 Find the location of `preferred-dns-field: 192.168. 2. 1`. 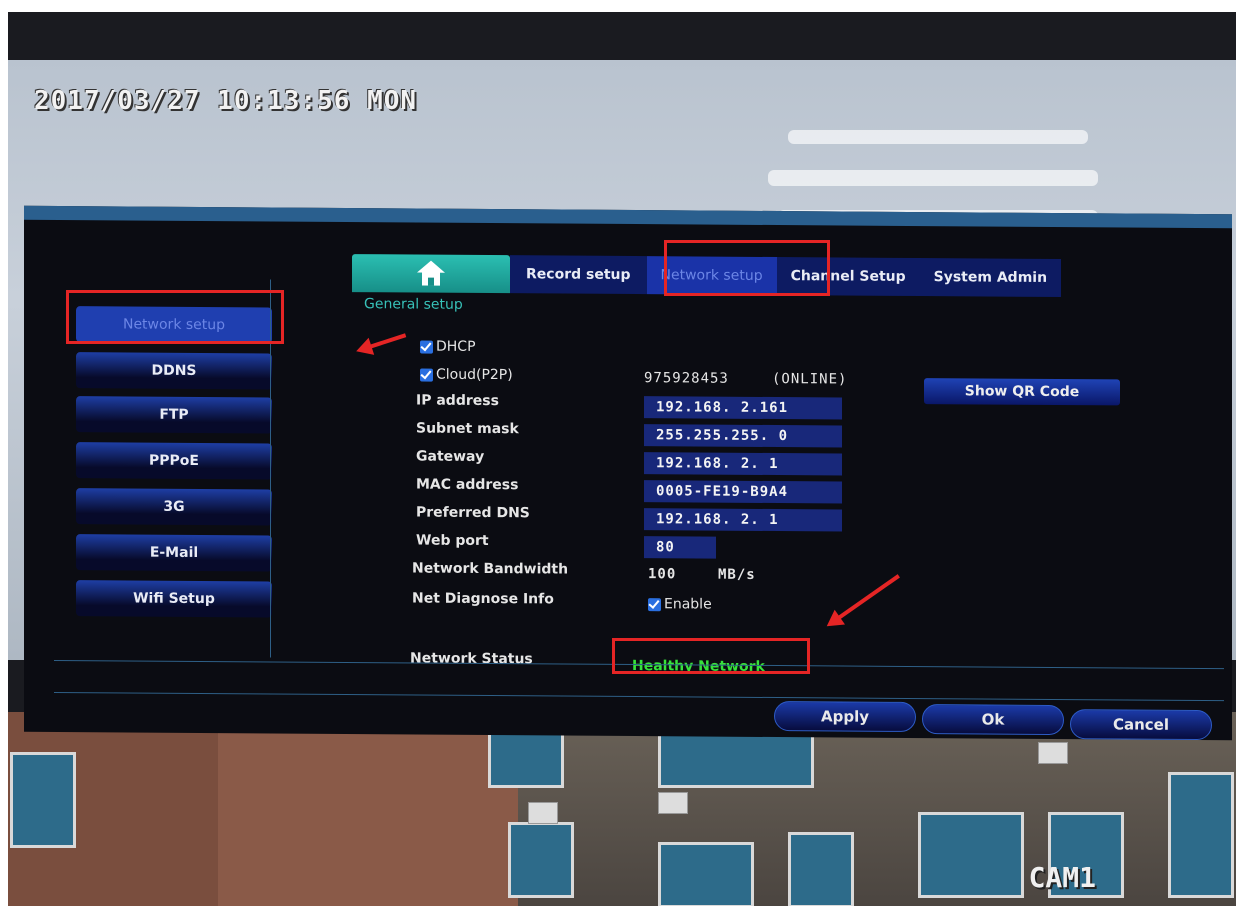

preferred-dns-field: 192.168. 2. 1 is located at coordinates (743, 520).